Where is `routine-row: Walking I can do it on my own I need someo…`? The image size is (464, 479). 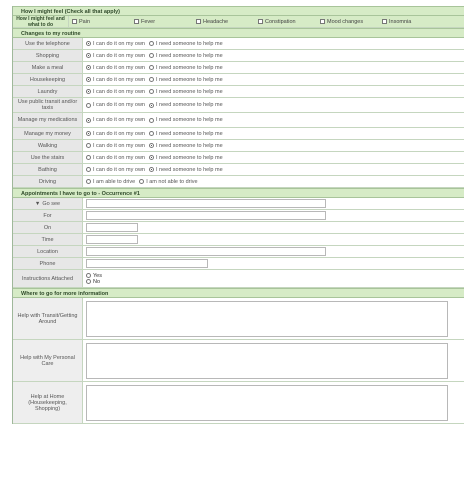 routine-row: Walking I can do it on my own I need someo… is located at coordinates (238, 146).